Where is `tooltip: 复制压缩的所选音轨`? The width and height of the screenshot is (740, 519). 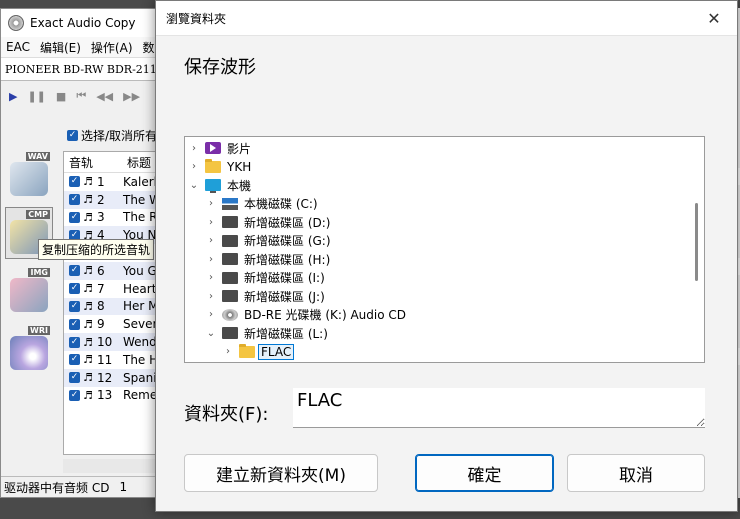
tooltip: 复制压缩的所选音轨 is located at coordinates (96, 249).